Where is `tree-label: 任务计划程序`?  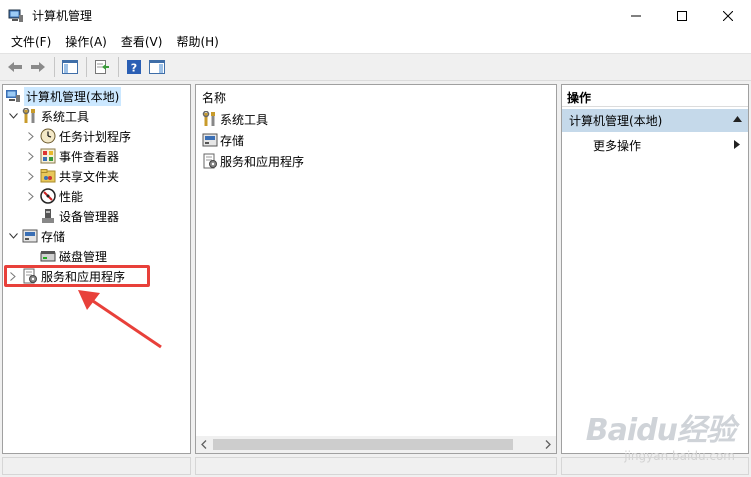 tree-label: 任务计划程序 is located at coordinates (95, 136).